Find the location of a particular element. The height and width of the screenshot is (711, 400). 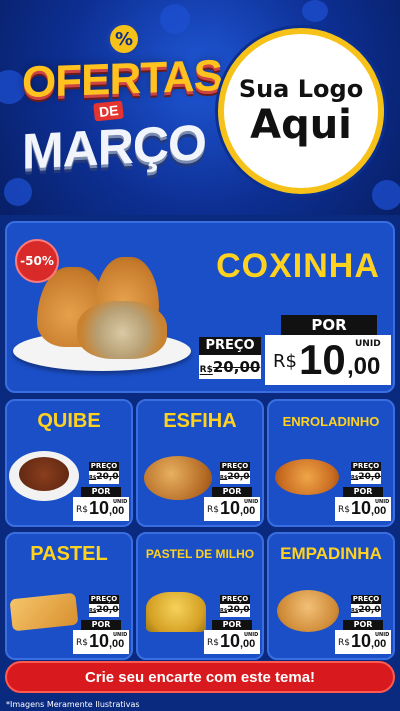

disclaimer: *Imagens Meramente Ilustrativas is located at coordinates (73, 704).